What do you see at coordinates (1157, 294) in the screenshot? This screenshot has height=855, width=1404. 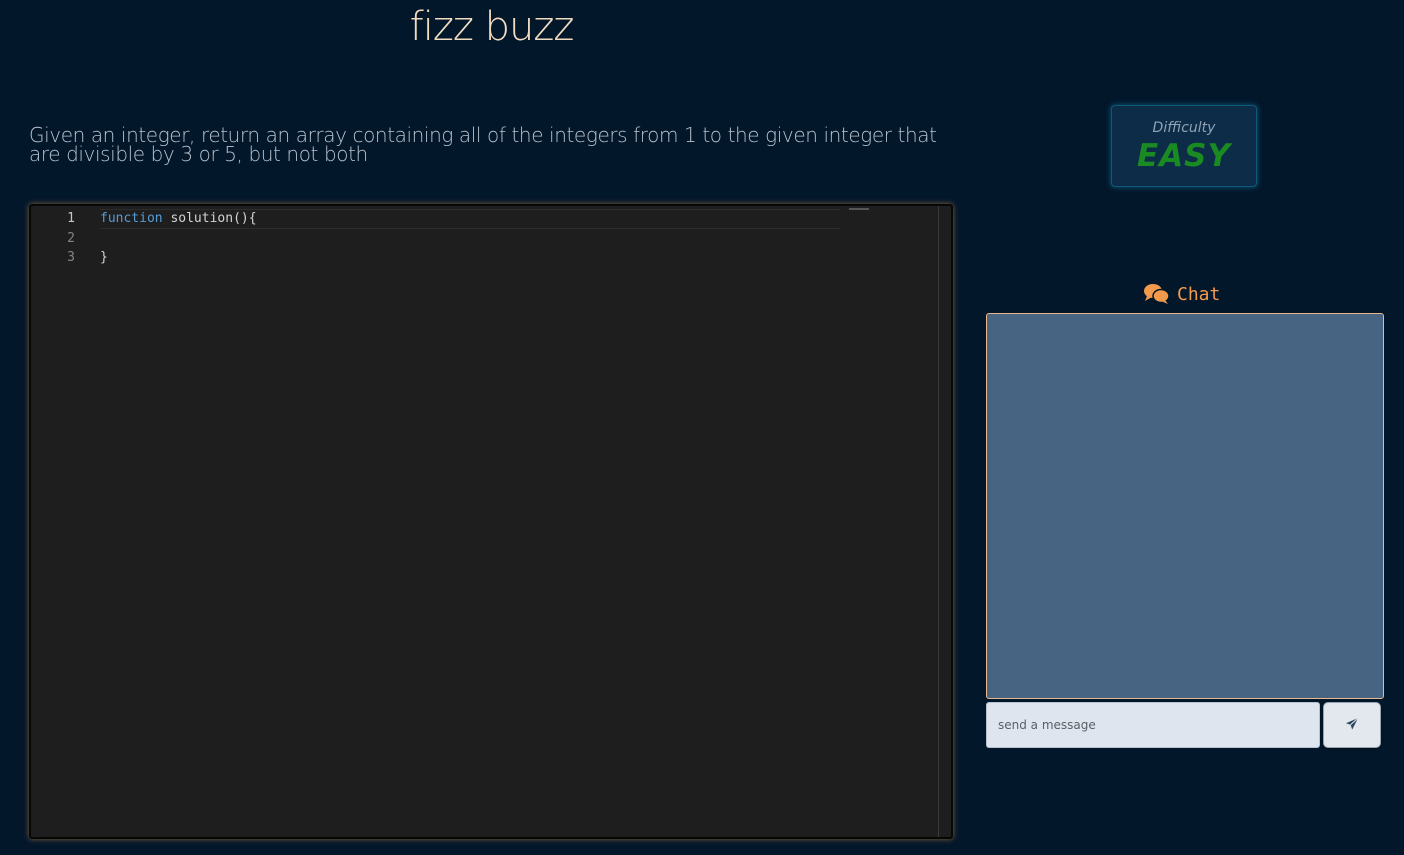 I see `comments-icon` at bounding box center [1157, 294].